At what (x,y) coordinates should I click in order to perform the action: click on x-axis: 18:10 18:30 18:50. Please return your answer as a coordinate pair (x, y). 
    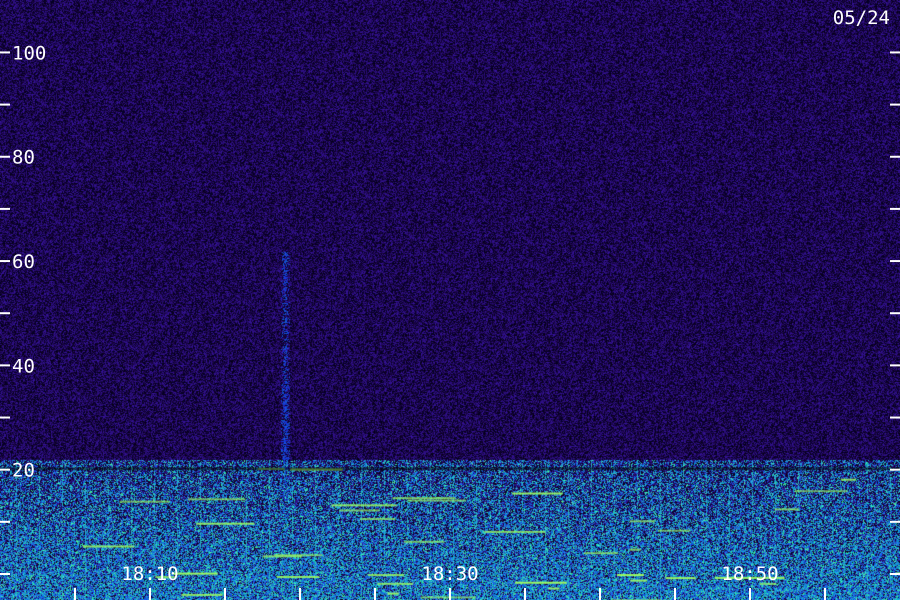
    Looking at the image, I should click on (450, 581).